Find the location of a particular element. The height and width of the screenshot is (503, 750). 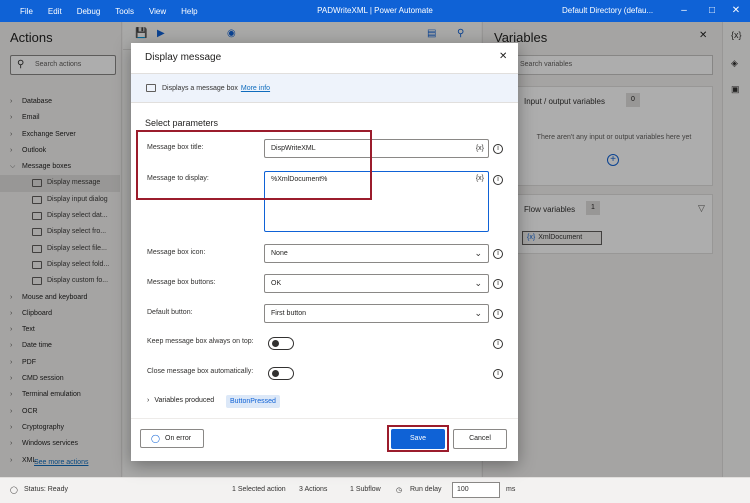

variables-produced-toggle: › Variables produced is located at coordinates (180, 400).